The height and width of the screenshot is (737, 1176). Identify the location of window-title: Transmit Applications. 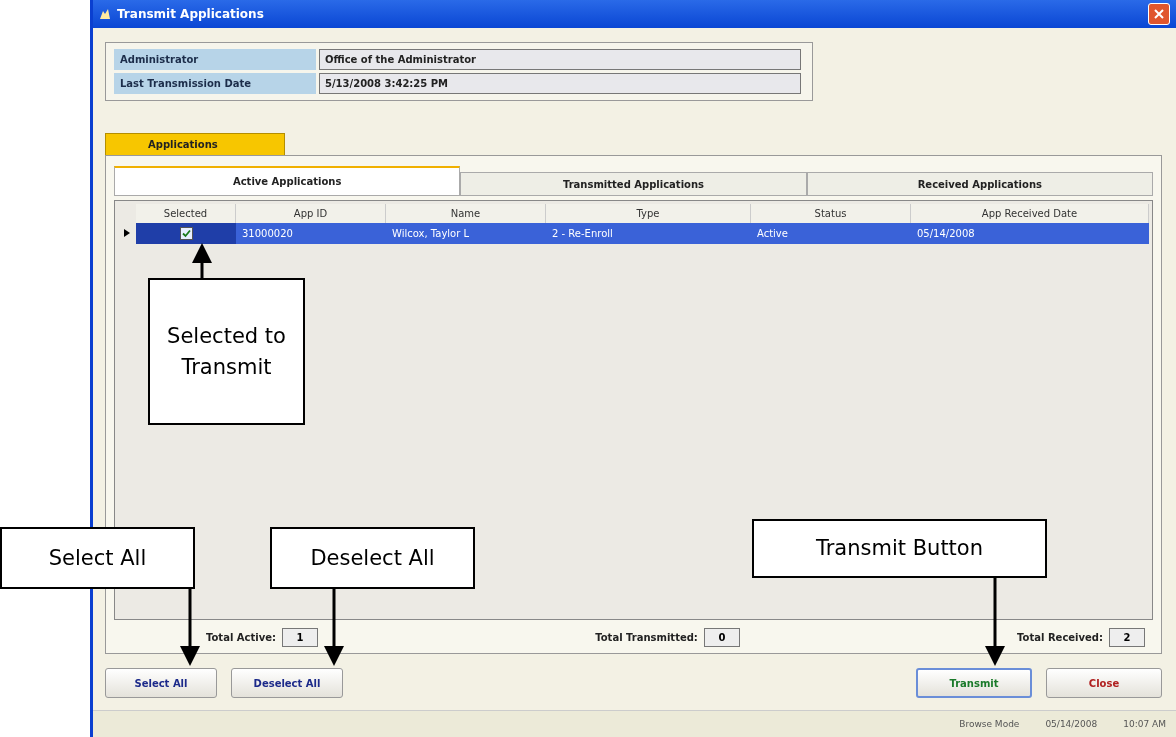
(191, 14).